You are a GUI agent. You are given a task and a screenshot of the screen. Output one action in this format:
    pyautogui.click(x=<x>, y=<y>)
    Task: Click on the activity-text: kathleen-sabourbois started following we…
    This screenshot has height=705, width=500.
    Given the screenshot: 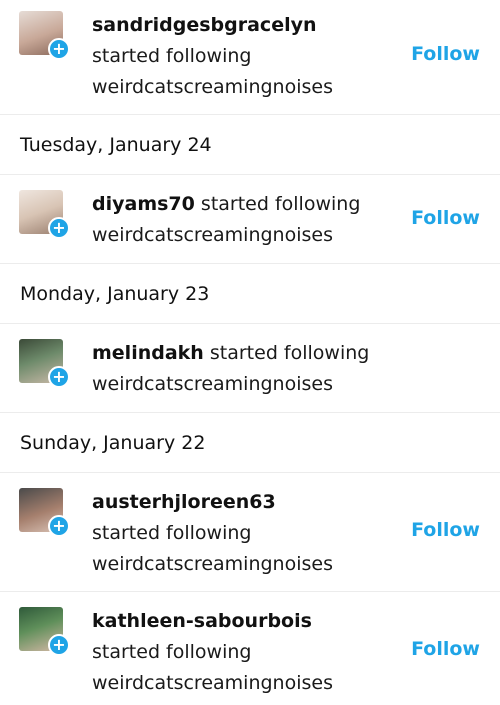 What is the action you would take?
    pyautogui.click(x=242, y=652)
    